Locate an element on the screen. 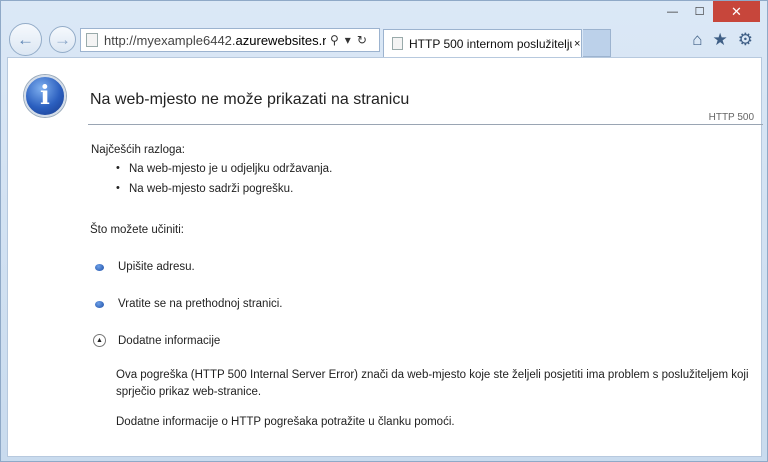  url-text: http://myexample6442.azurewebsites.net/ is located at coordinates (215, 40).